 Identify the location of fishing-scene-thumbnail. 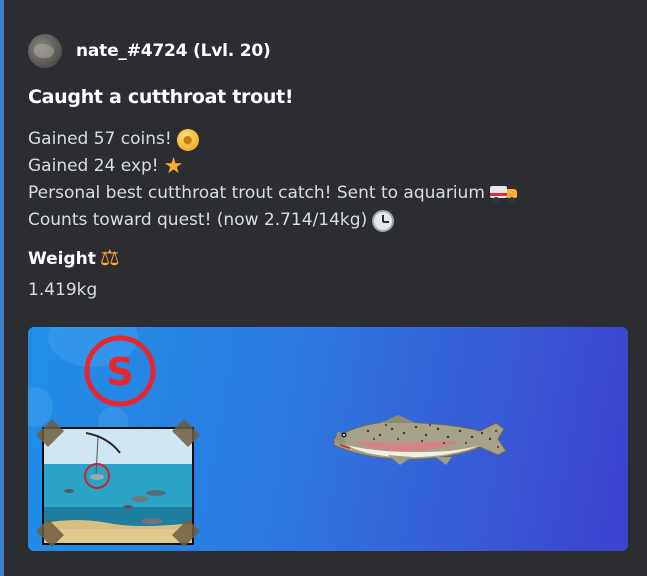
(118, 486).